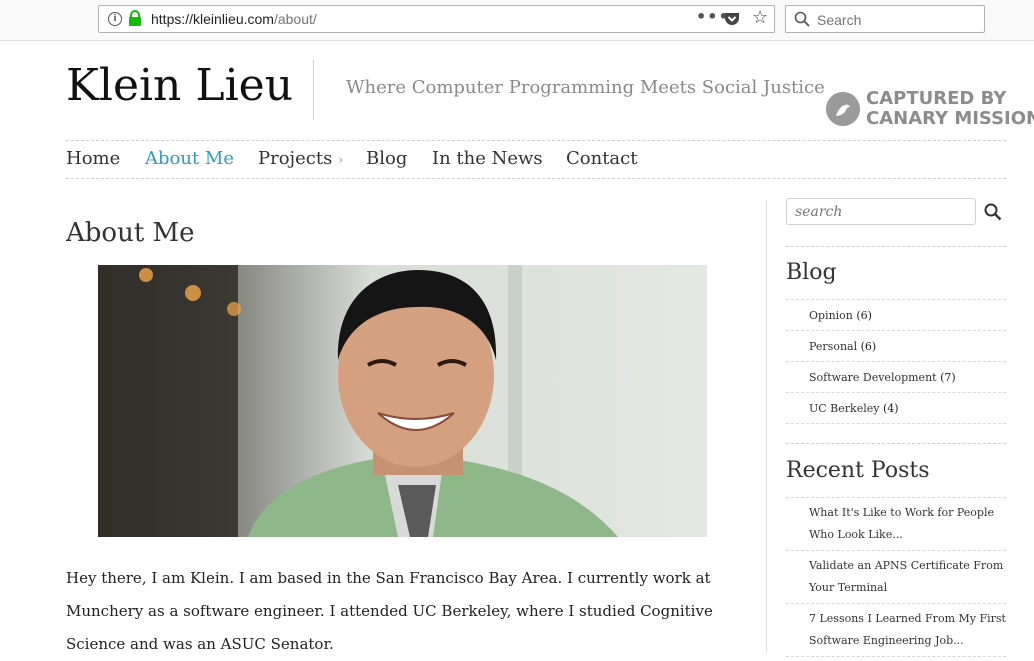  What do you see at coordinates (130, 233) in the screenshot?
I see `page-title: About Me` at bounding box center [130, 233].